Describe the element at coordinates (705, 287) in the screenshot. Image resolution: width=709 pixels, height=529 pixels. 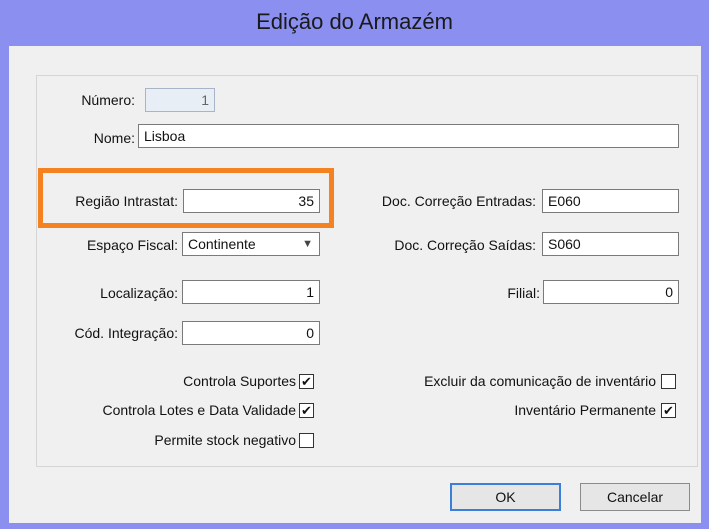
I see `window-frame-right` at that location.